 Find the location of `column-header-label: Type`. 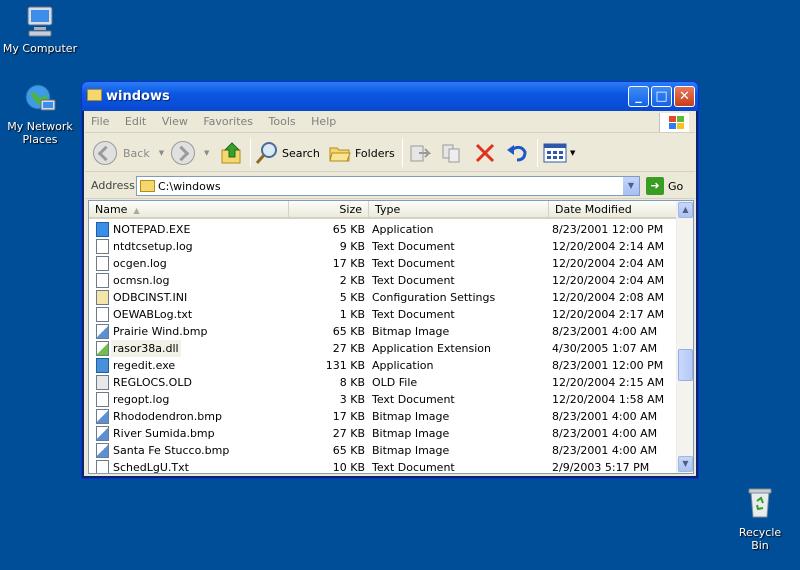

column-header-label: Type is located at coordinates (388, 209).